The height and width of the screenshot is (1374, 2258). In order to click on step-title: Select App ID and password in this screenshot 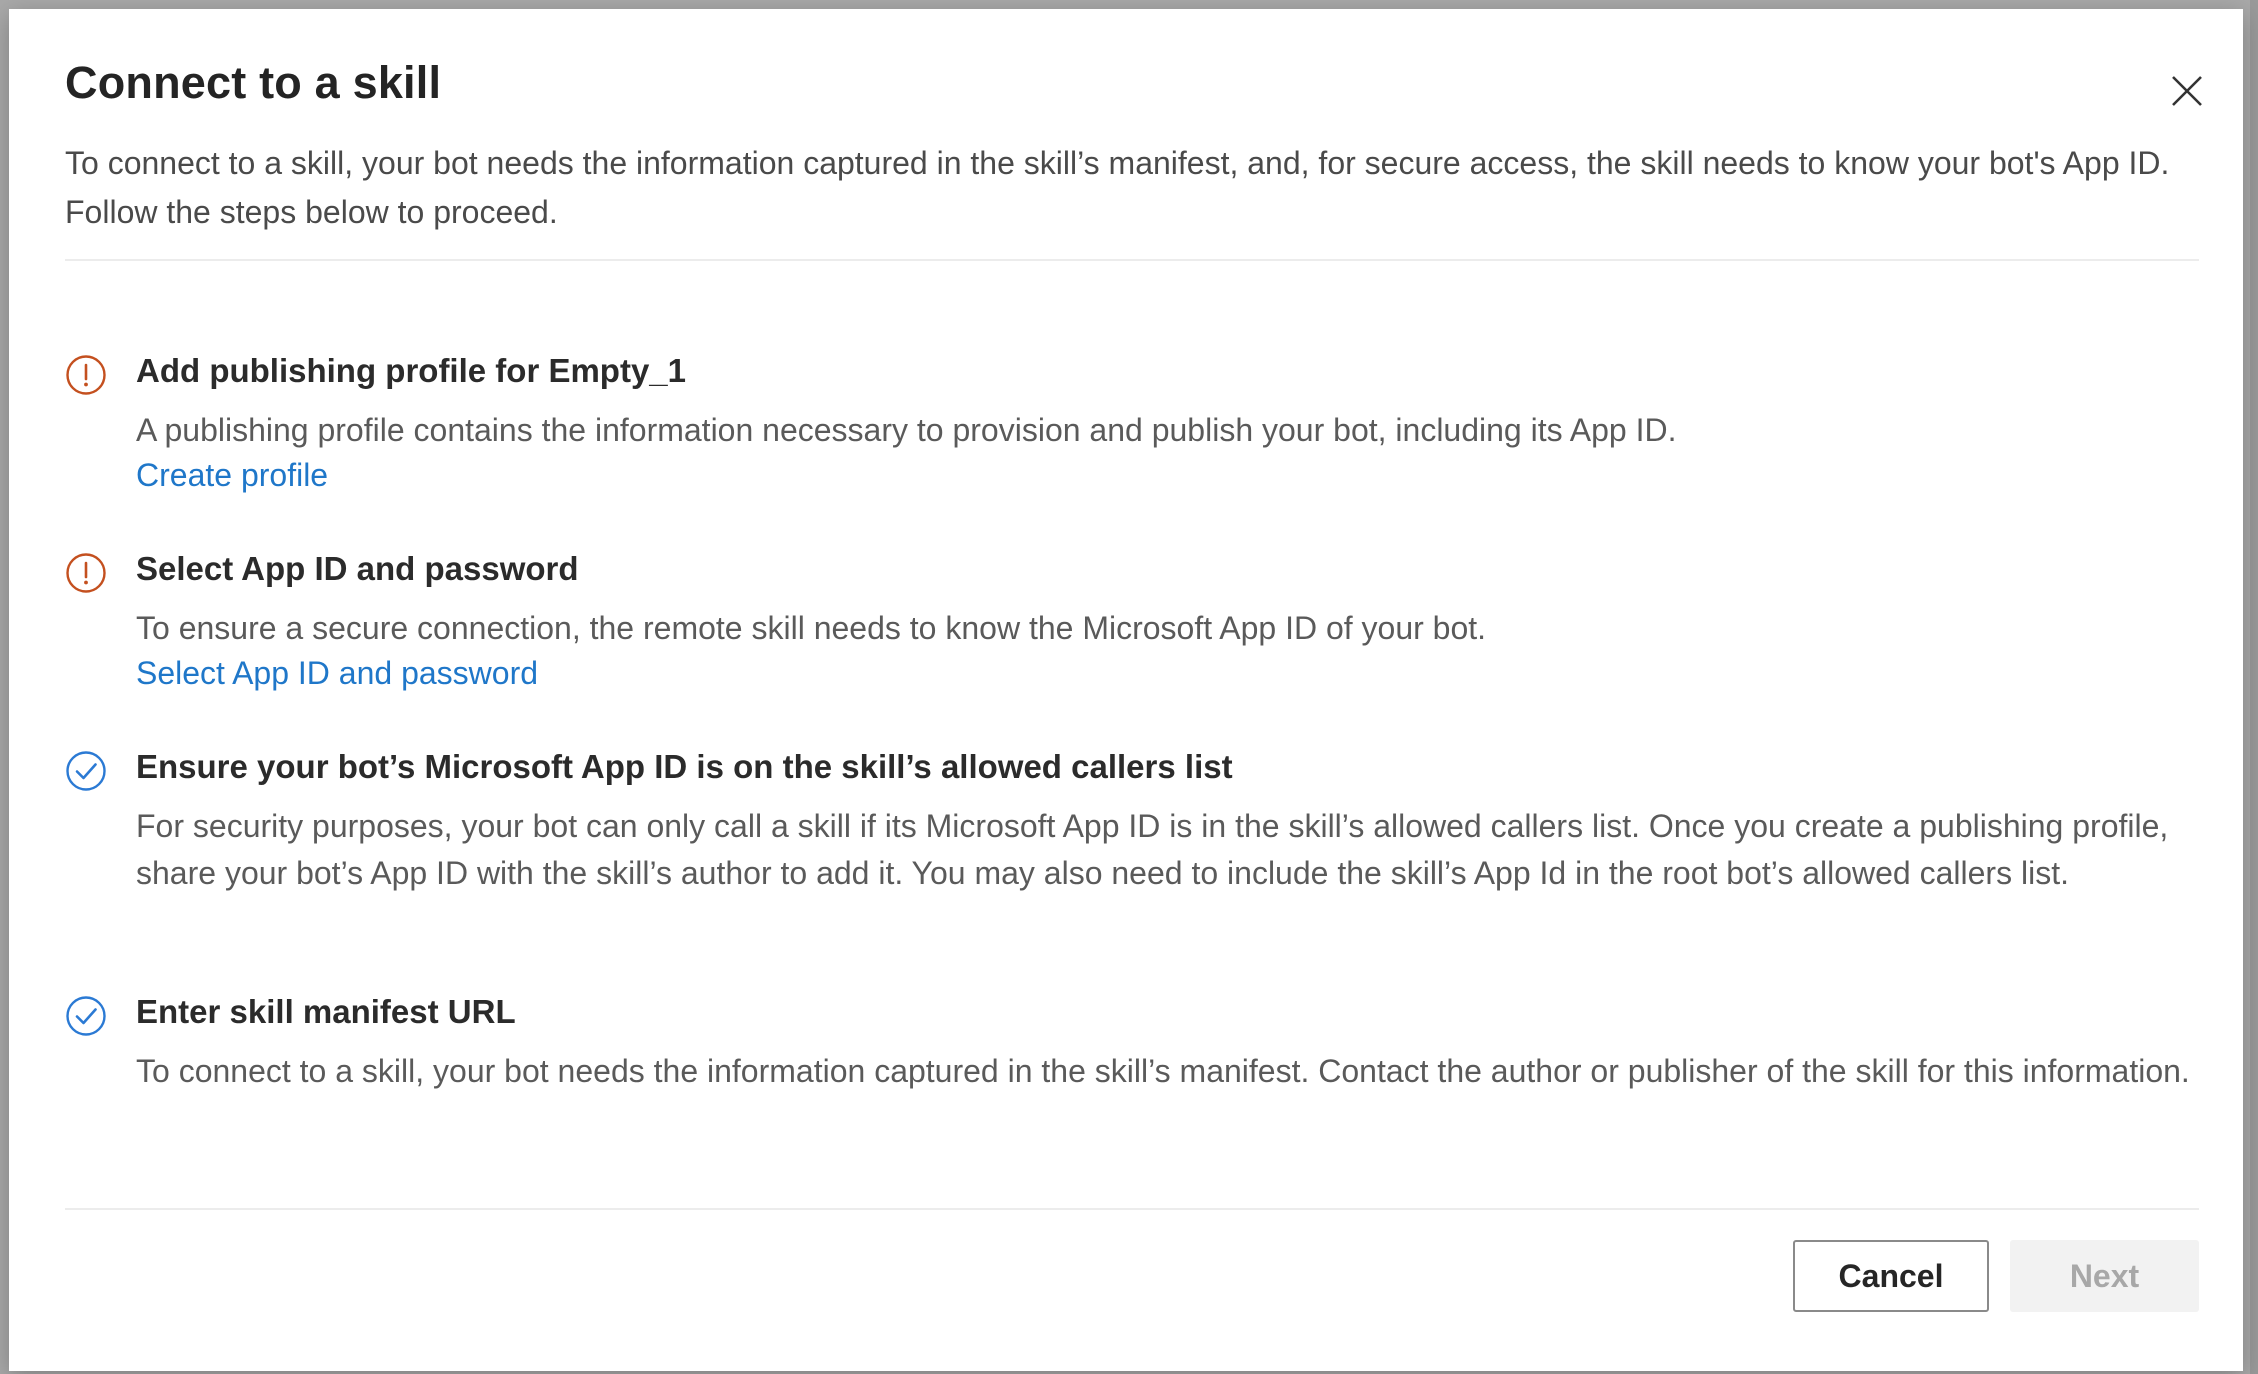, I will do `click(357, 568)`.